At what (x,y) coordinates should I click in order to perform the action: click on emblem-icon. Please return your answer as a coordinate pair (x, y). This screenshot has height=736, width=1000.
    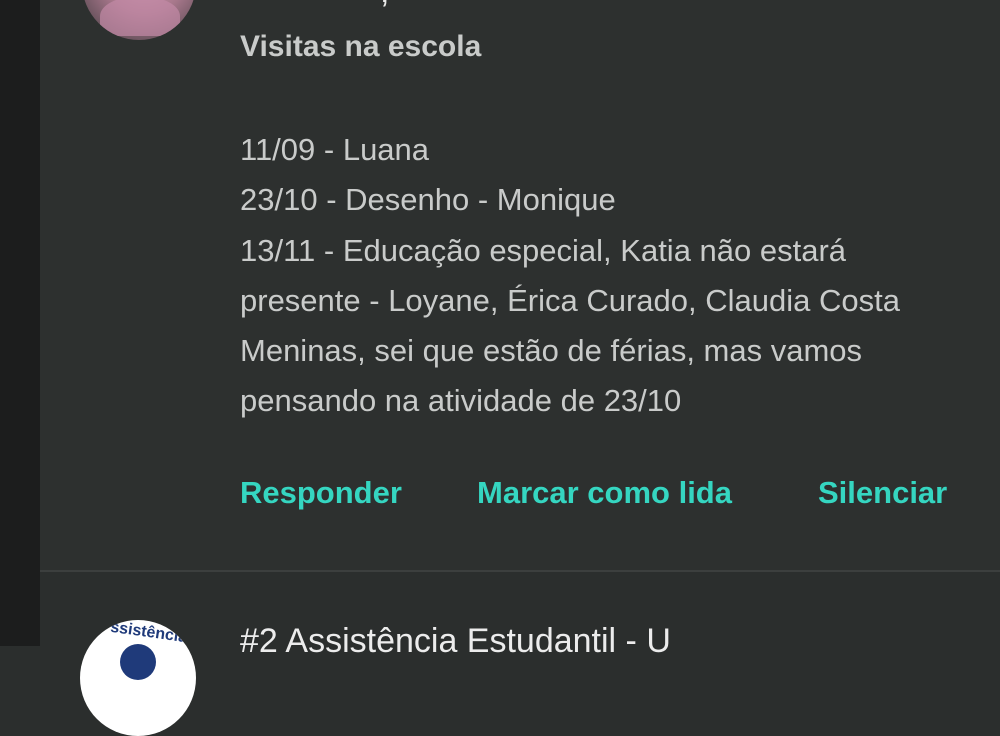
    Looking at the image, I should click on (138, 662).